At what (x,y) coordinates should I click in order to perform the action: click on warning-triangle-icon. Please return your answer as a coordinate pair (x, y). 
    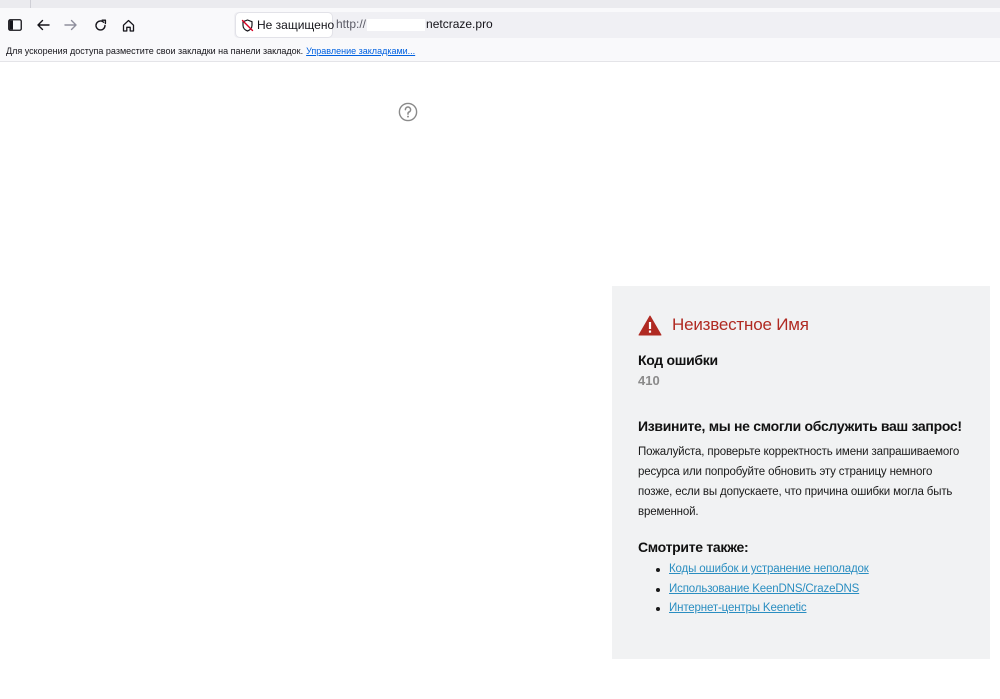
    Looking at the image, I should click on (650, 325).